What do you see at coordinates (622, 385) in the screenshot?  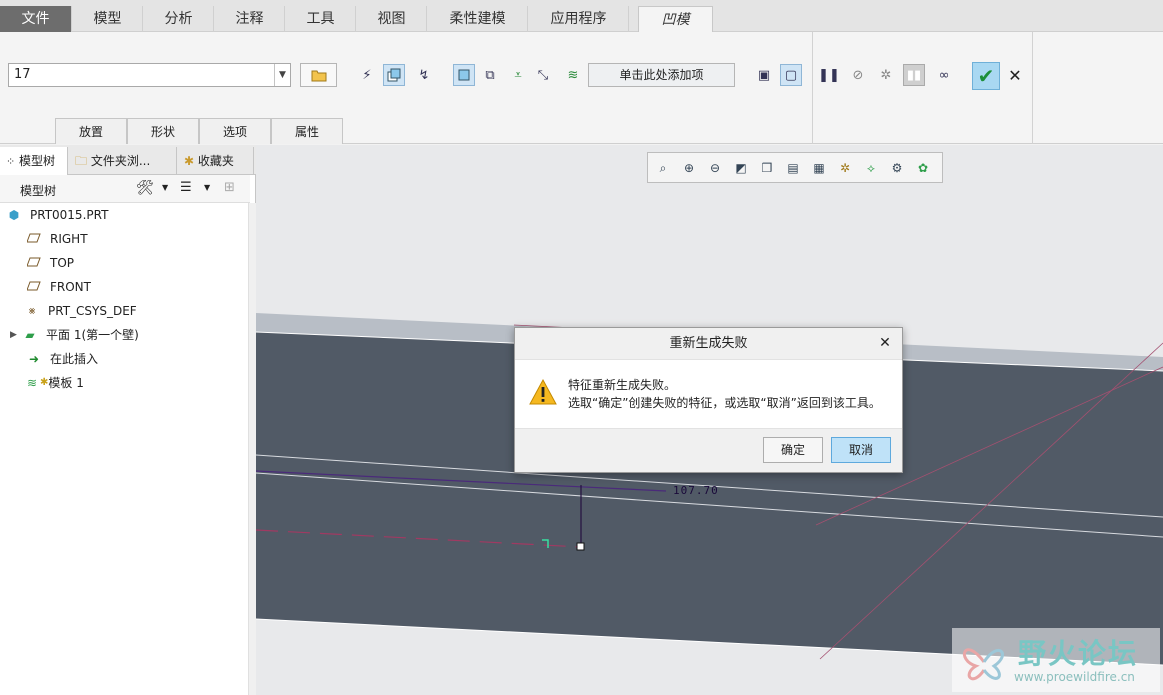 I see `dialog-message-line1: 特征重新生成失败。` at bounding box center [622, 385].